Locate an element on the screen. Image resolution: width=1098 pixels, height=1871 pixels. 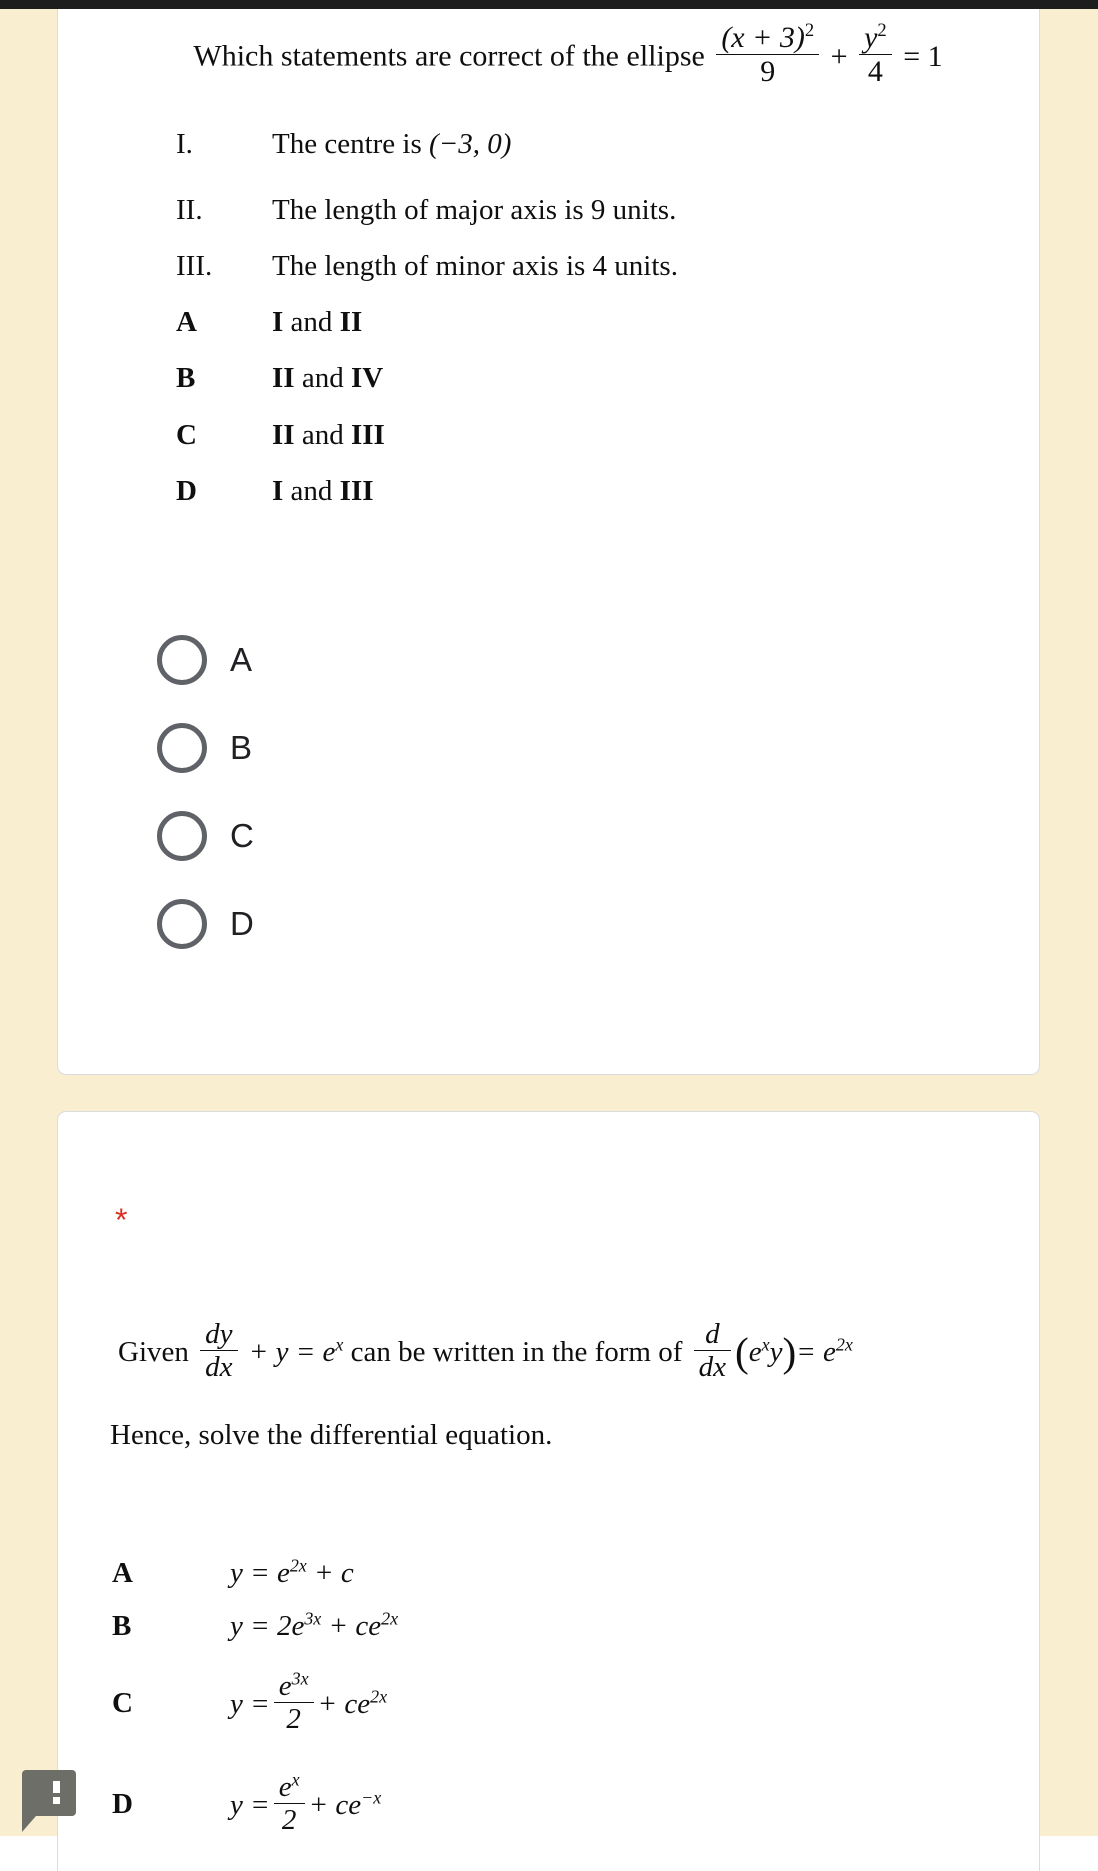
ddx-denominator: dx is located at coordinates (712, 1367).